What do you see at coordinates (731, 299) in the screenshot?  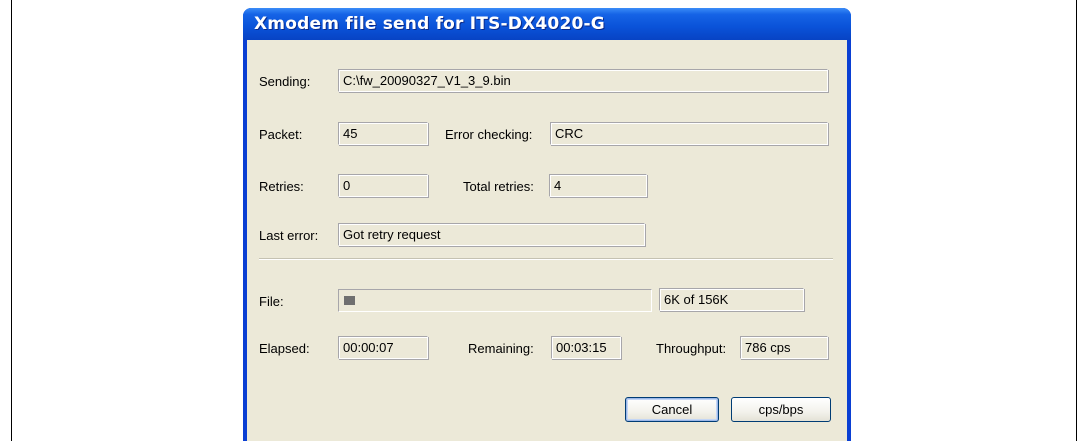 I see `file-size-field: 6K of 156K` at bounding box center [731, 299].